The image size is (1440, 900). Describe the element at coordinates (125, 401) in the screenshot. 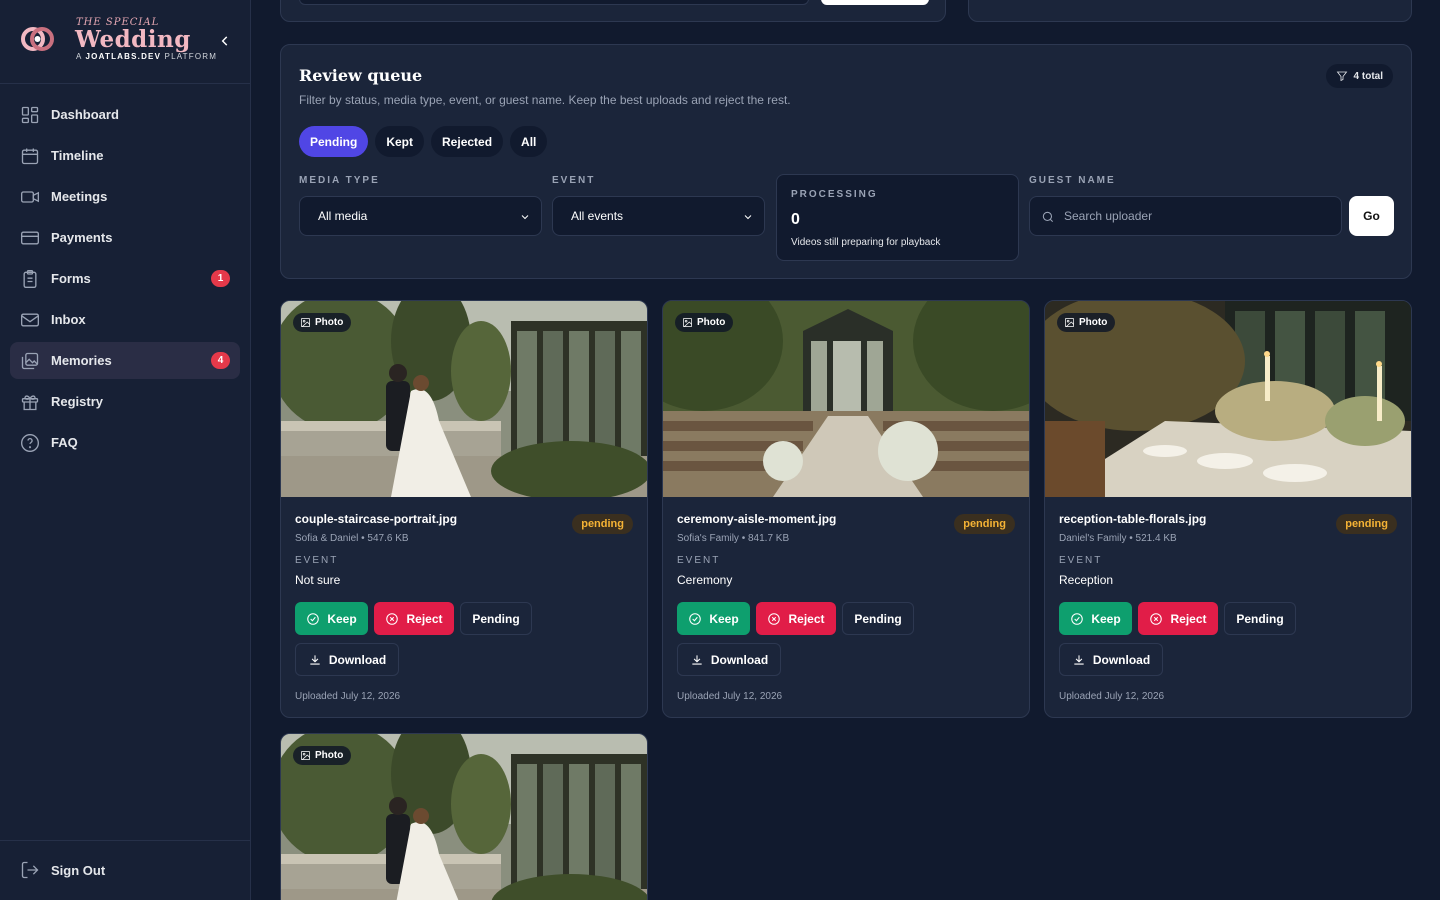

I see `sidebar-item-registry: Registry` at that location.